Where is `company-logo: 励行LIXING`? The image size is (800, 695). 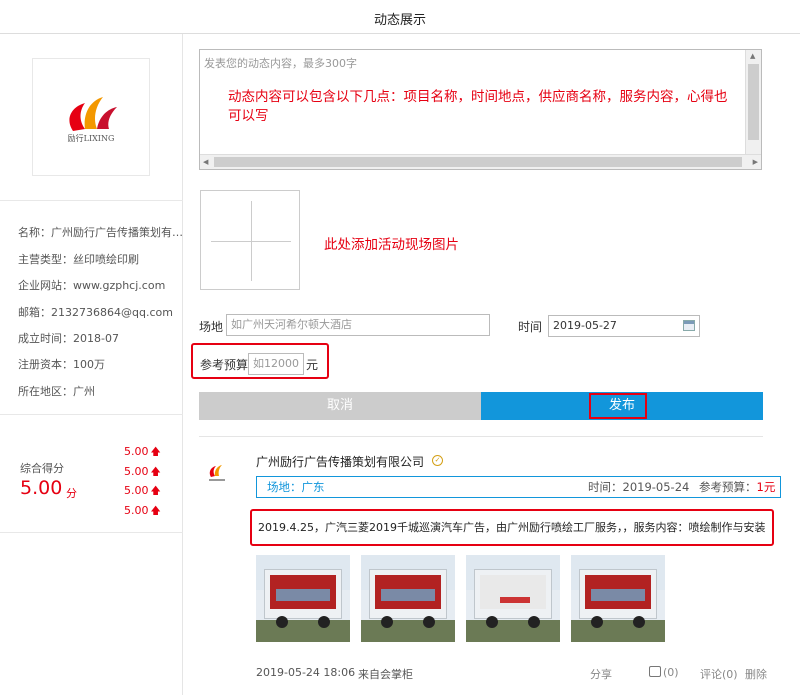 company-logo: 励行LIXING is located at coordinates (91, 117).